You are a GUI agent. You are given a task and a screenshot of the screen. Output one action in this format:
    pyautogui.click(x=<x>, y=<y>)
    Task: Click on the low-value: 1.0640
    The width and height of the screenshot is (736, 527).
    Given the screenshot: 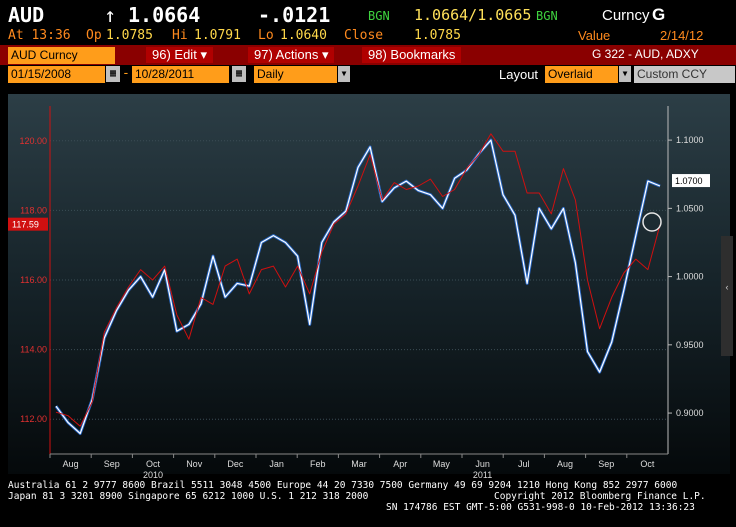 What is the action you would take?
    pyautogui.click(x=303, y=35)
    